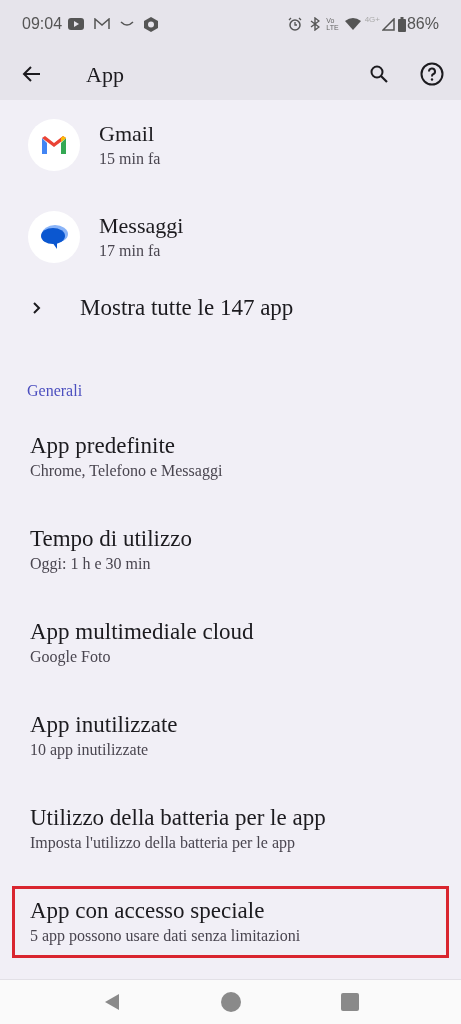 The image size is (461, 1024). Describe the element at coordinates (141, 226) in the screenshot. I see `app-name: Messaggi` at that location.